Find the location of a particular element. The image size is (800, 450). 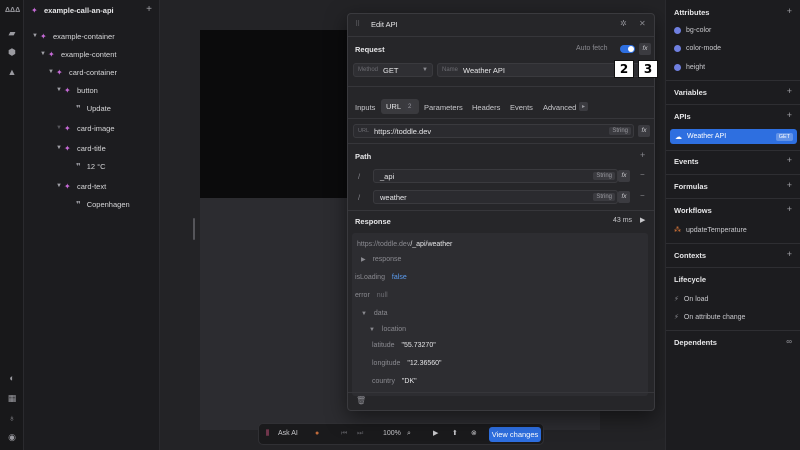

trash-icon: 🗑 is located at coordinates (361, 400).